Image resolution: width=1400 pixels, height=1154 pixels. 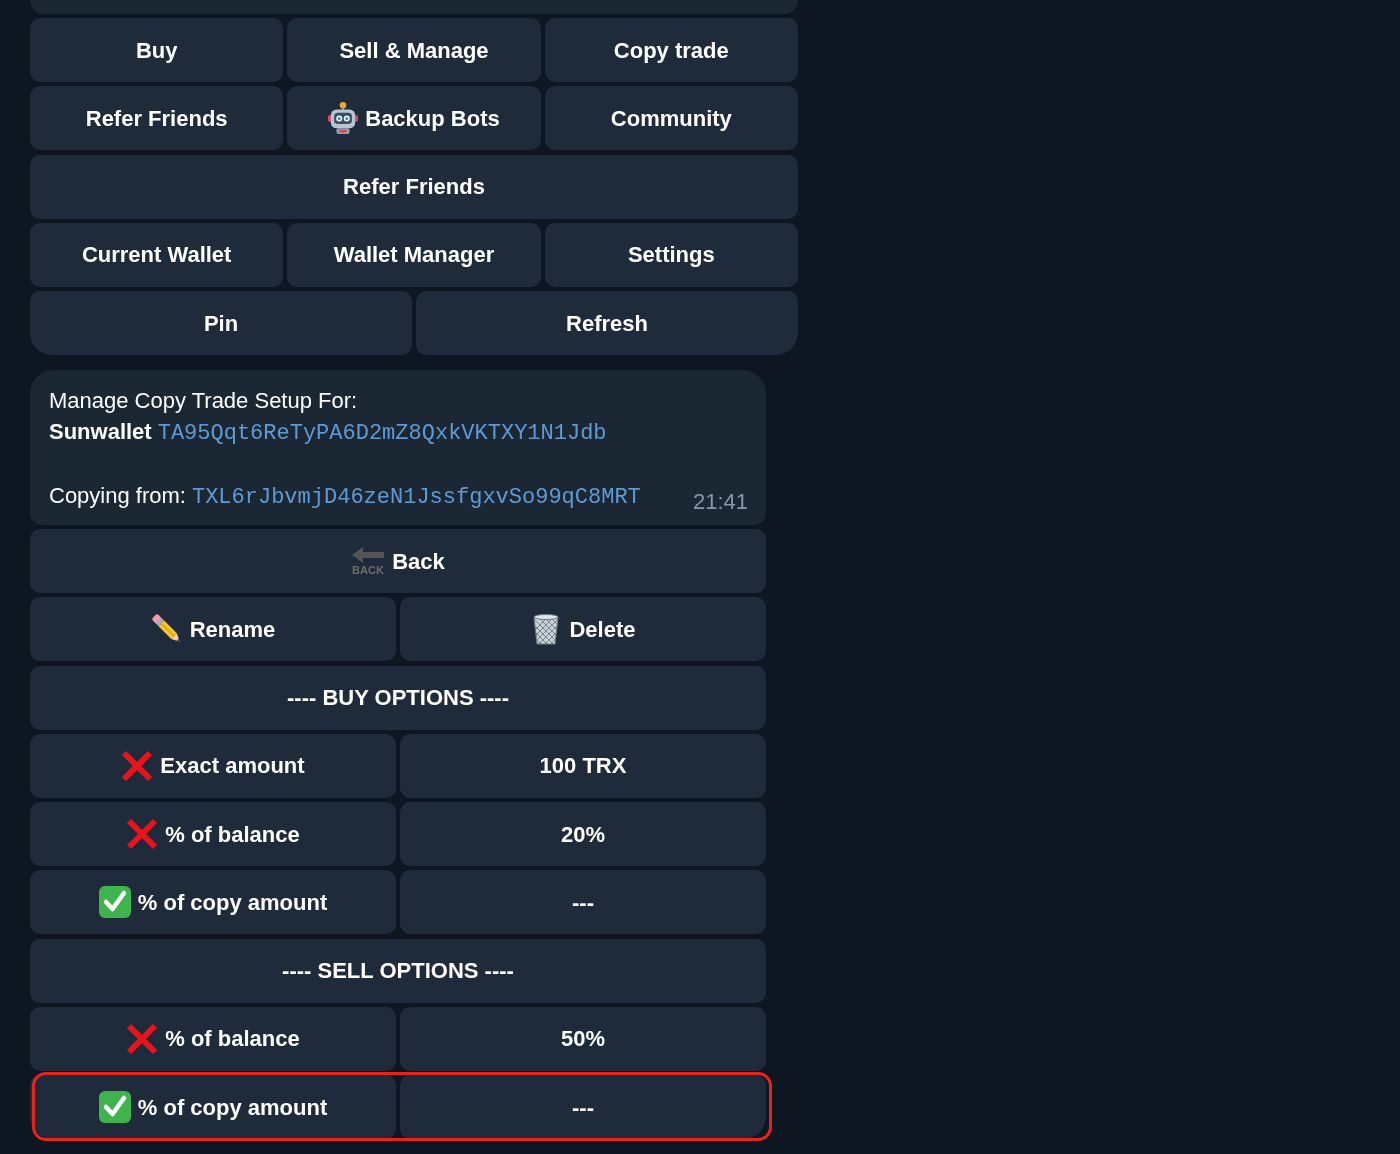 What do you see at coordinates (414, 118) in the screenshot?
I see `menu-button: Backup Bots` at bounding box center [414, 118].